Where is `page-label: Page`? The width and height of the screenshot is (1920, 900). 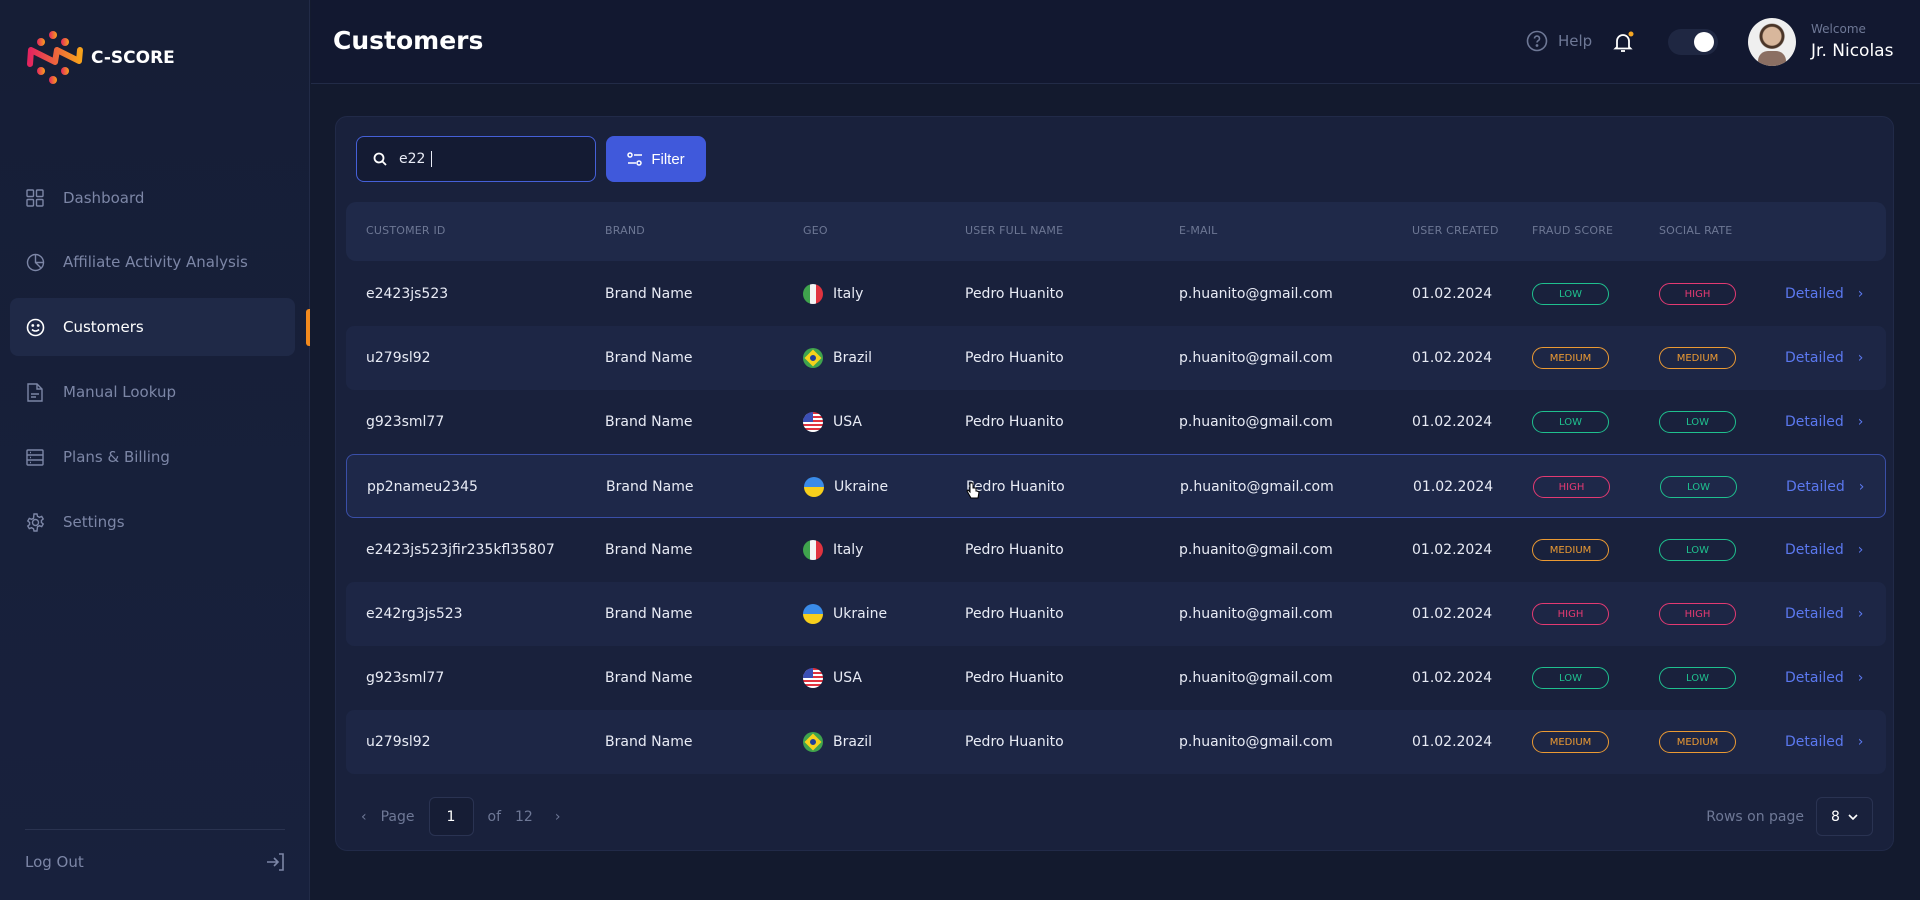 page-label: Page is located at coordinates (397, 816).